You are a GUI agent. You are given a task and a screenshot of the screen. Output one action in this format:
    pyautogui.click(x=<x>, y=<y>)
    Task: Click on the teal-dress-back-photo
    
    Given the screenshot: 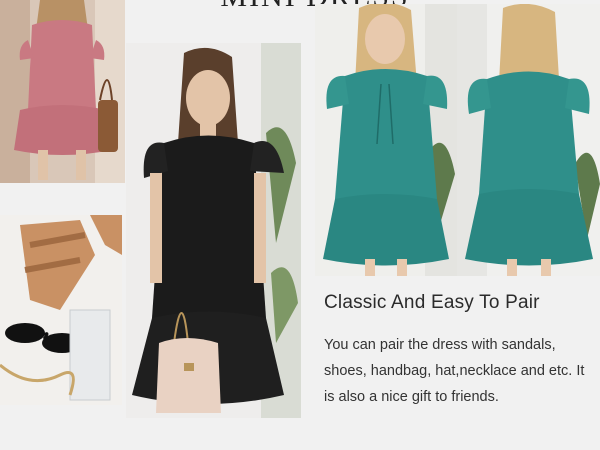 What is the action you would take?
    pyautogui.click(x=528, y=140)
    